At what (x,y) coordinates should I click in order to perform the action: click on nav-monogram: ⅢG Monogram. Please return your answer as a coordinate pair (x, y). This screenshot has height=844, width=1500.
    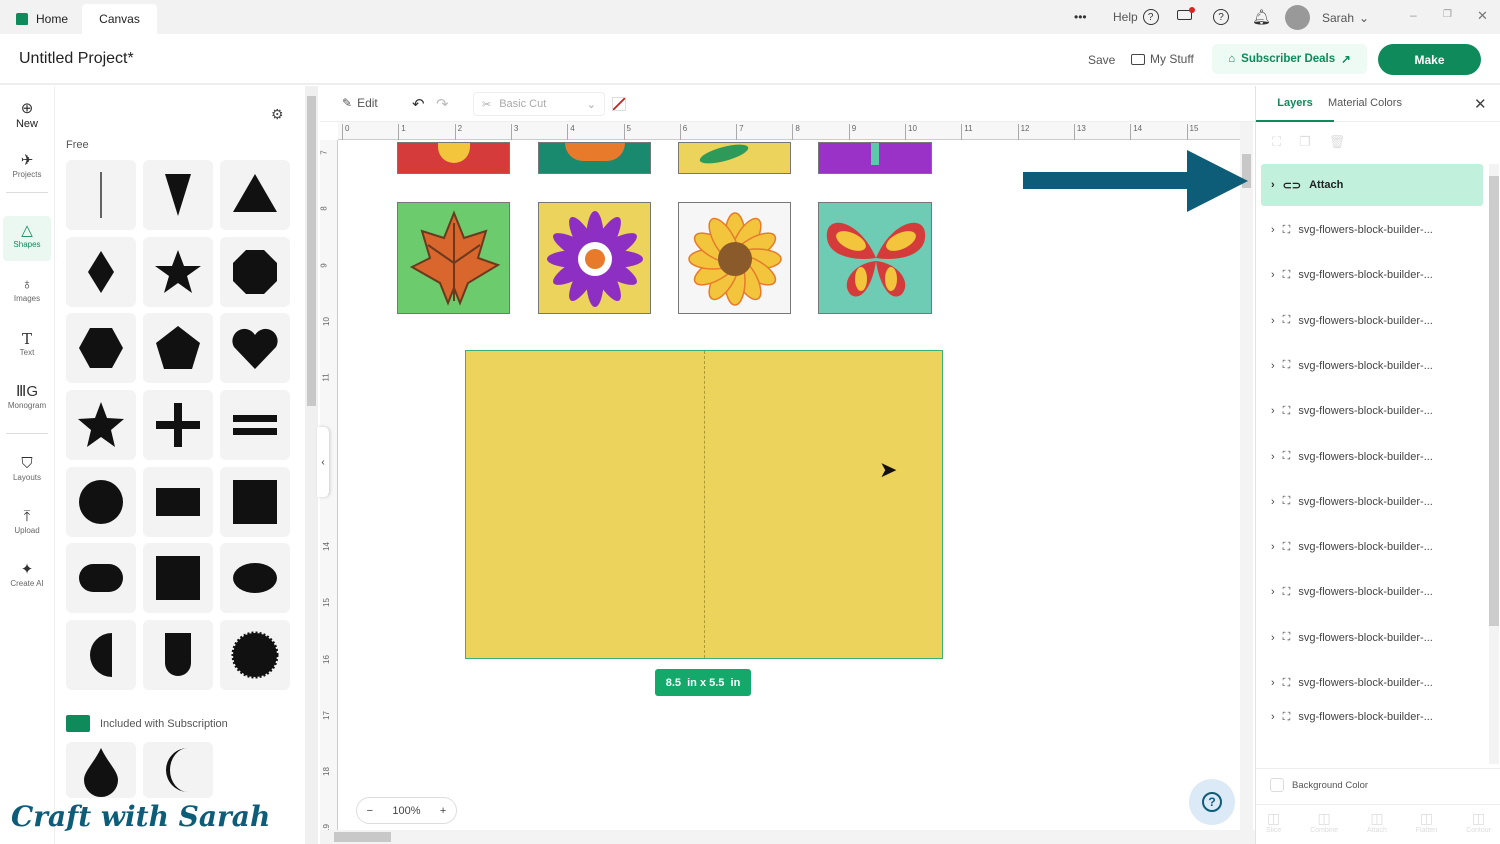
    Looking at the image, I should click on (27, 396).